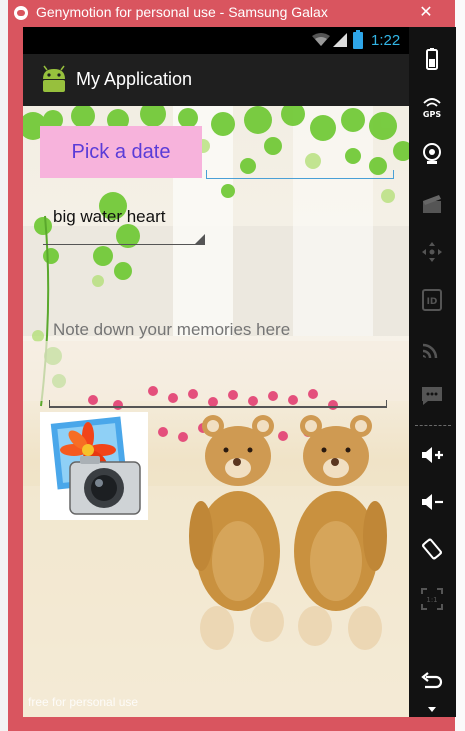 This screenshot has width=465, height=731. What do you see at coordinates (216, 40) in the screenshot?
I see `status-bar: 1:22` at bounding box center [216, 40].